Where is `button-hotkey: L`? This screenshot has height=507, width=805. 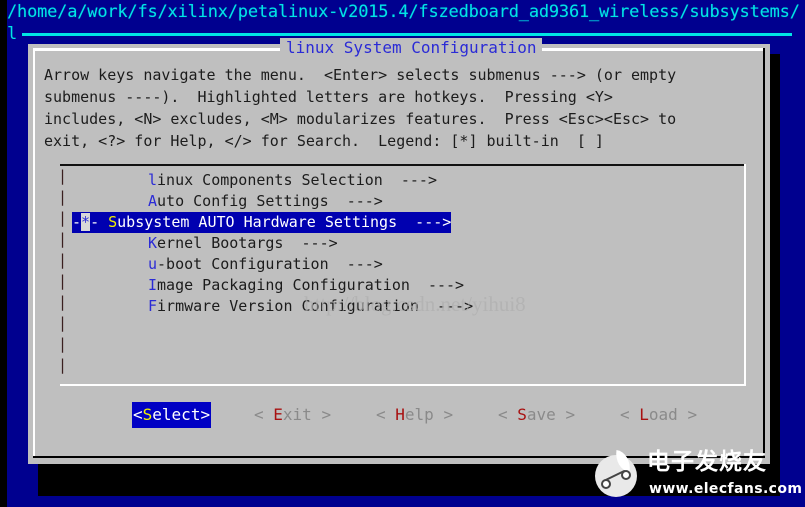
button-hotkey: L is located at coordinates (644, 414).